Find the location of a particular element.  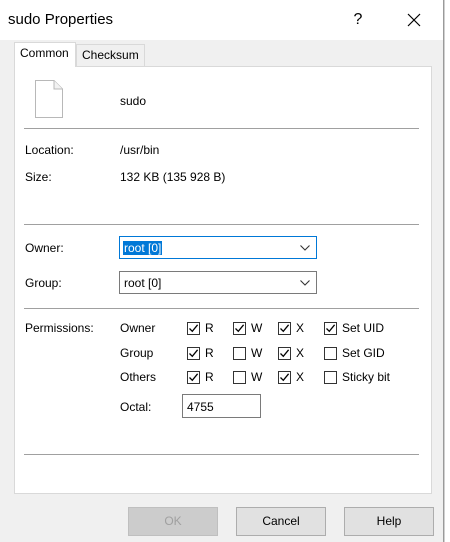

location-label: Location: is located at coordinates (49, 150).